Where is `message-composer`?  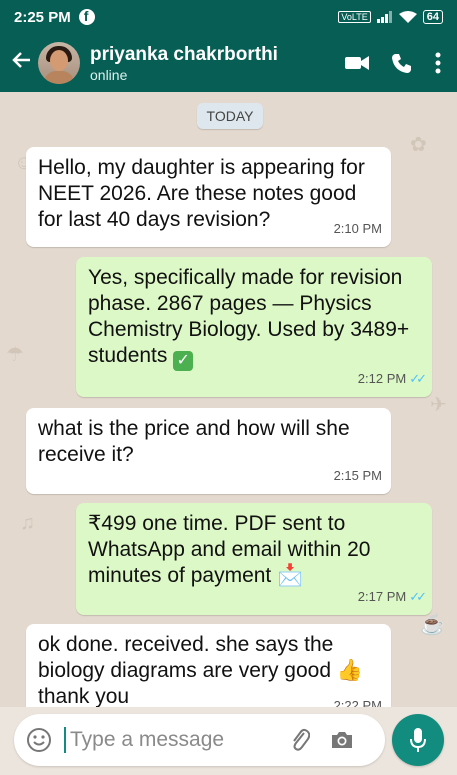
message-composer is located at coordinates (199, 740).